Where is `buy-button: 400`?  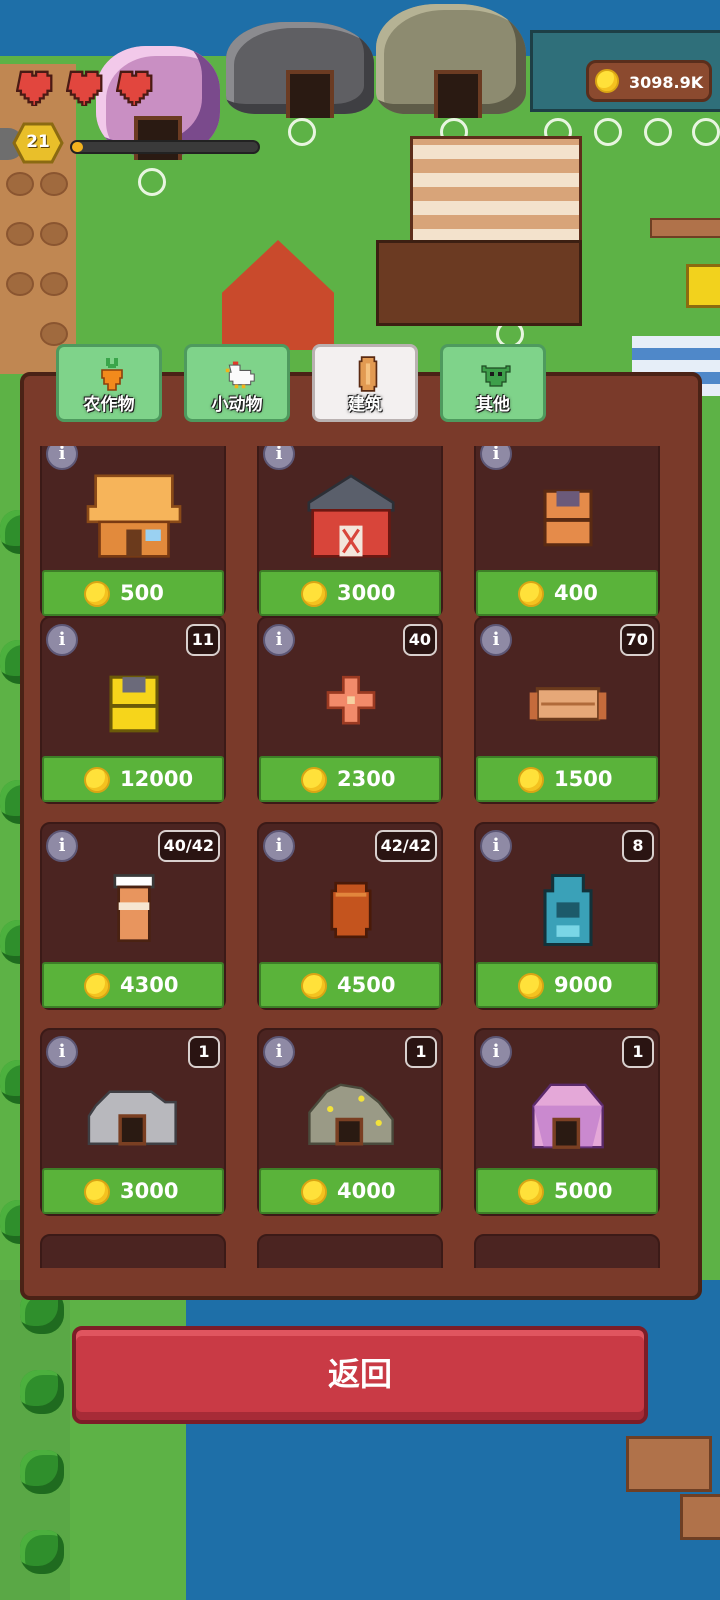
buy-button: 400 is located at coordinates (567, 593).